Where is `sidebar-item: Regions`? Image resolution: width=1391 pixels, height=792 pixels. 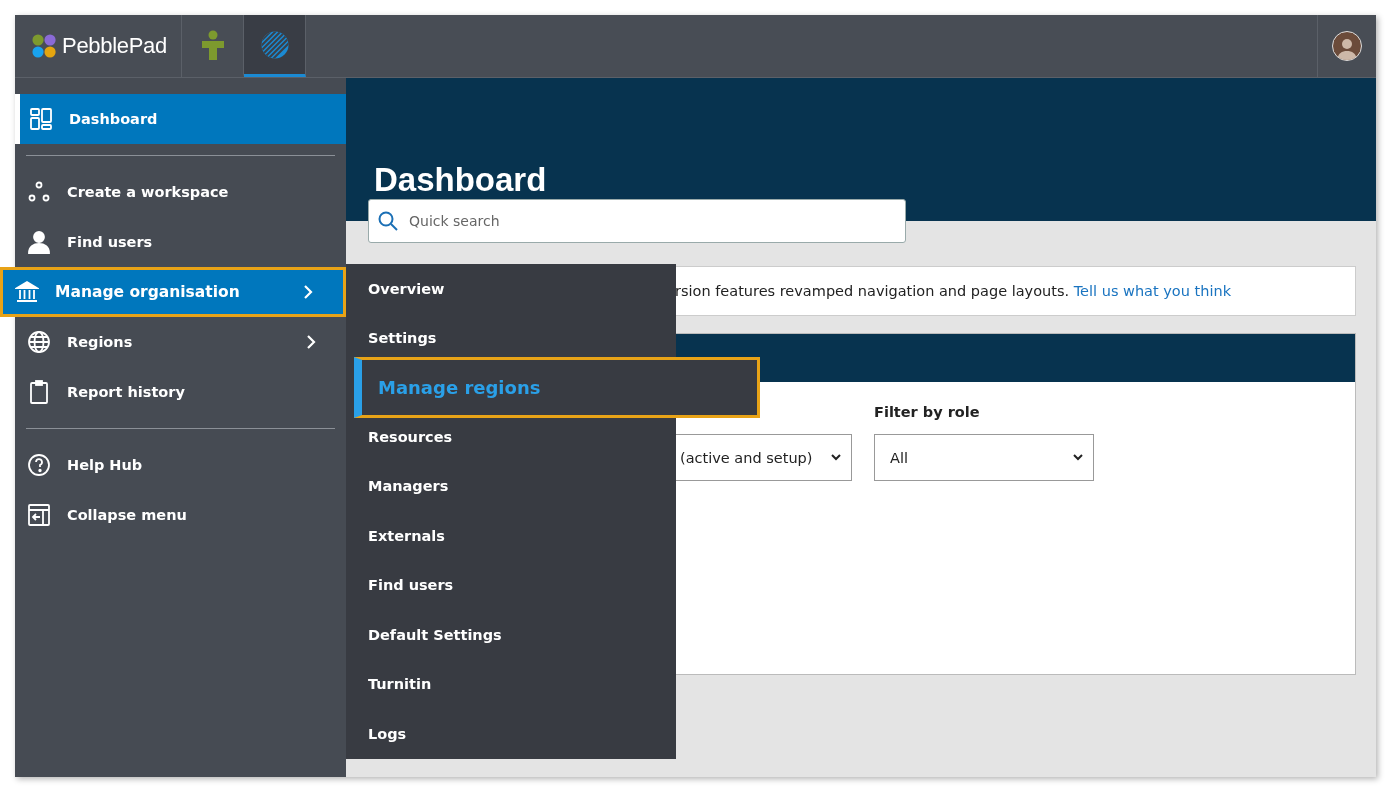
sidebar-item: Regions is located at coordinates (180, 342).